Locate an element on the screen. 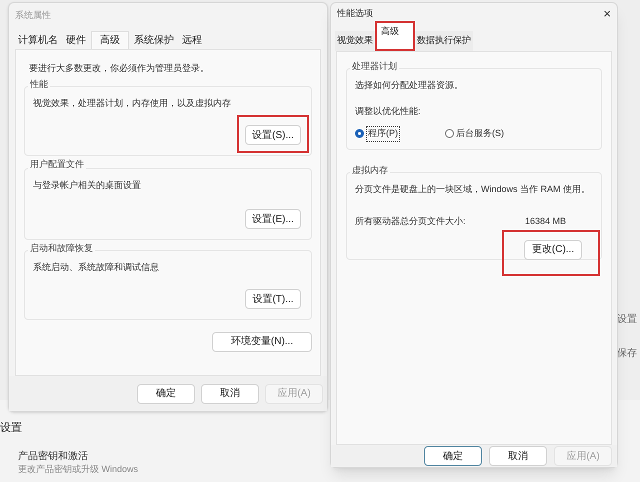 The width and height of the screenshot is (640, 482). field-label: 所有驱动器总分页文件大小: is located at coordinates (411, 221).